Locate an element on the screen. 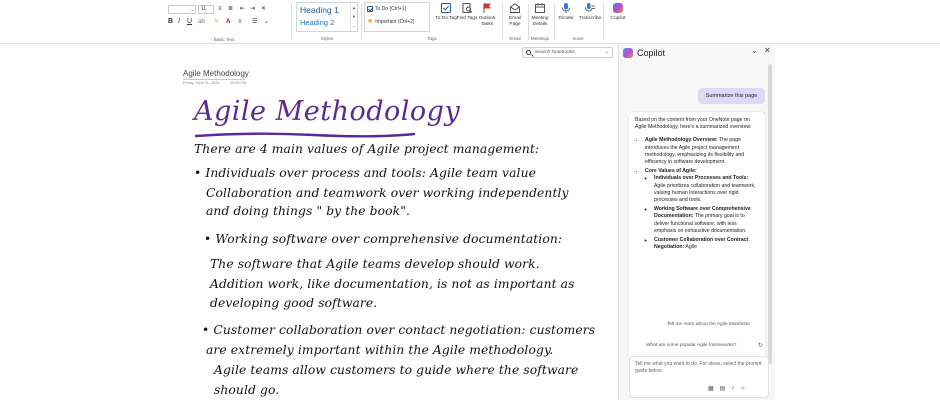 The image size is (940, 400). font-color-icon: A is located at coordinates (228, 22).